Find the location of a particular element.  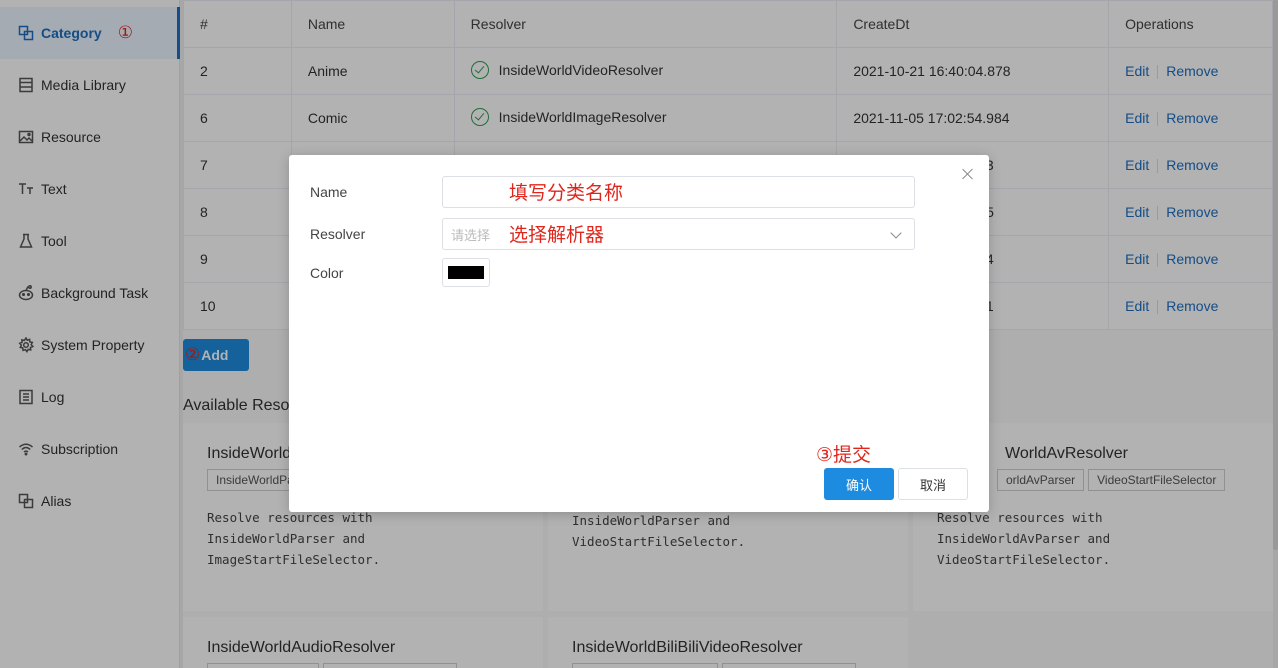

resolver-select: 请选择 选择解析器 is located at coordinates (678, 234).